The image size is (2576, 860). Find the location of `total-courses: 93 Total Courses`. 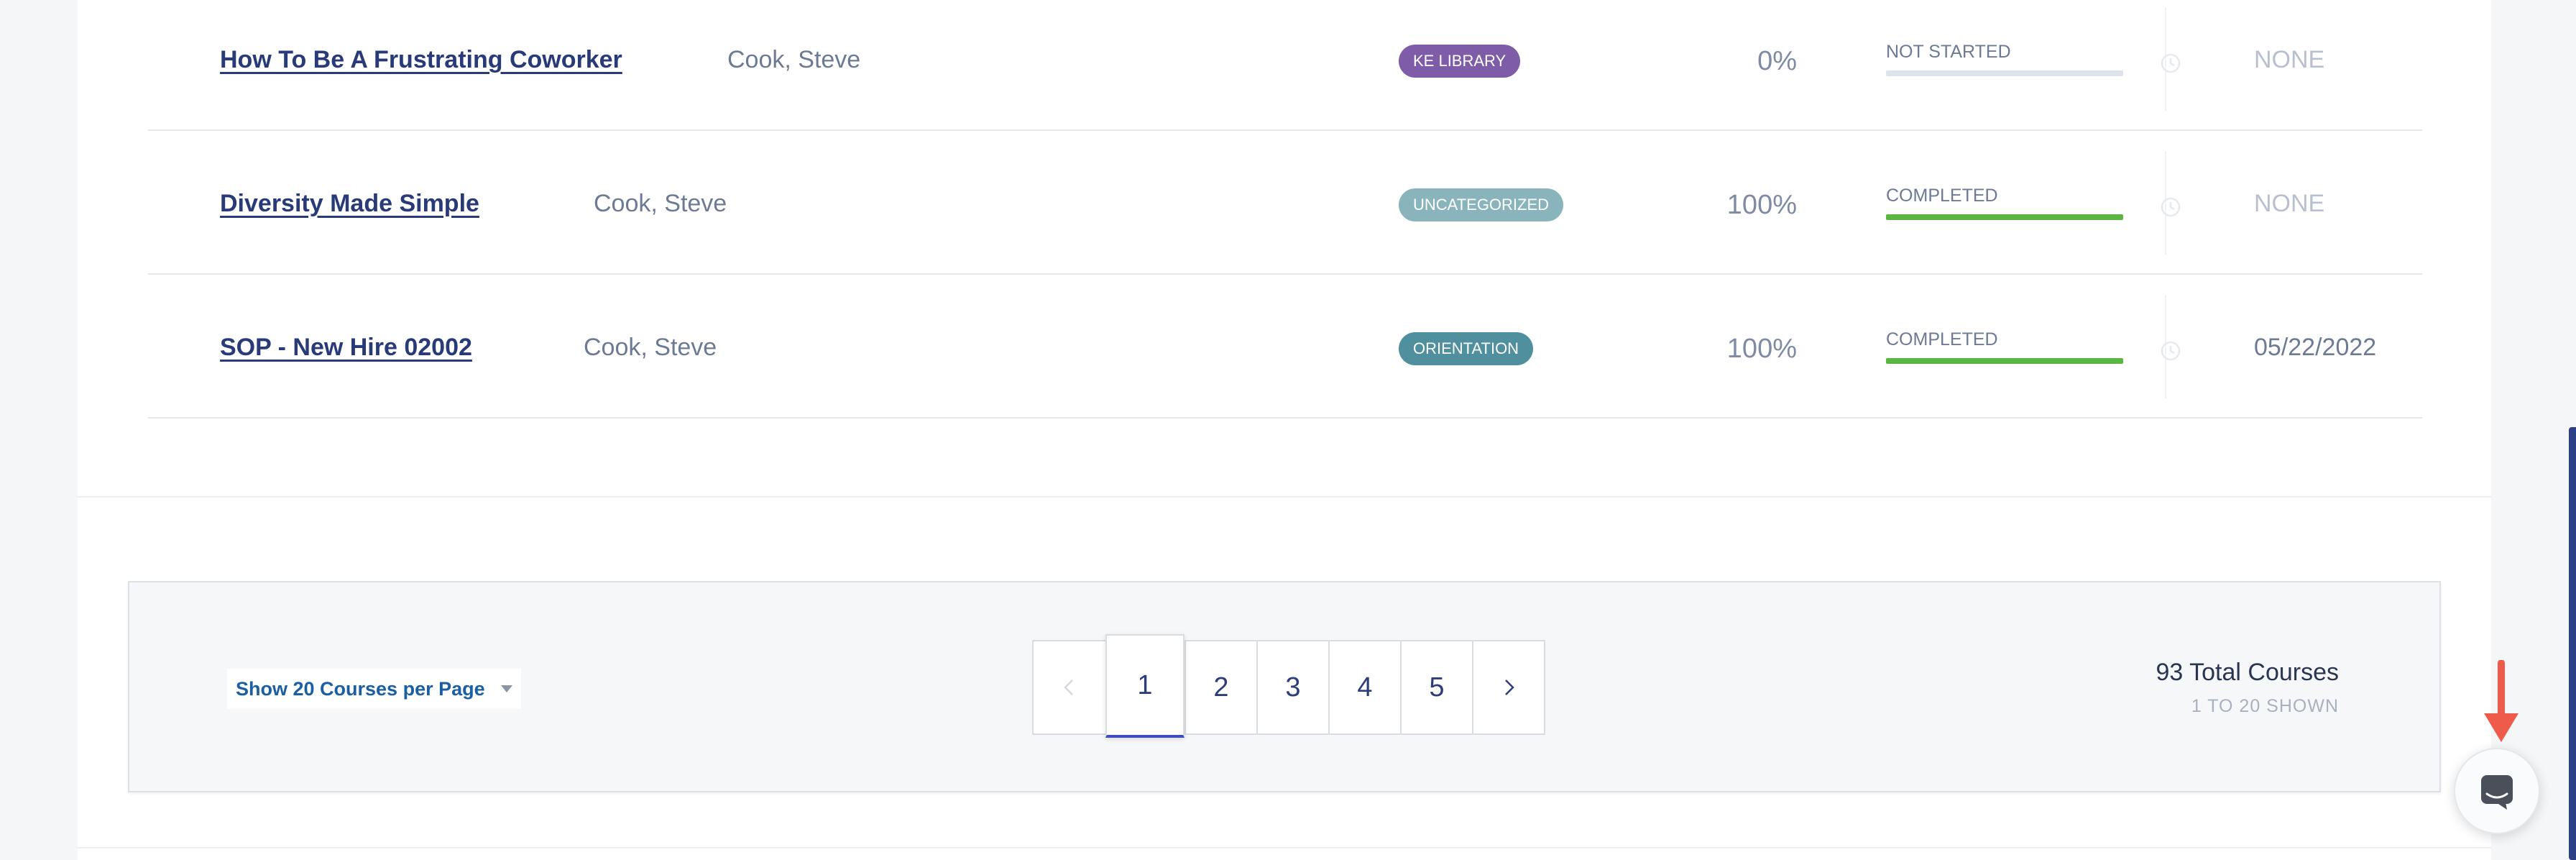

total-courses: 93 Total Courses is located at coordinates (2247, 672).